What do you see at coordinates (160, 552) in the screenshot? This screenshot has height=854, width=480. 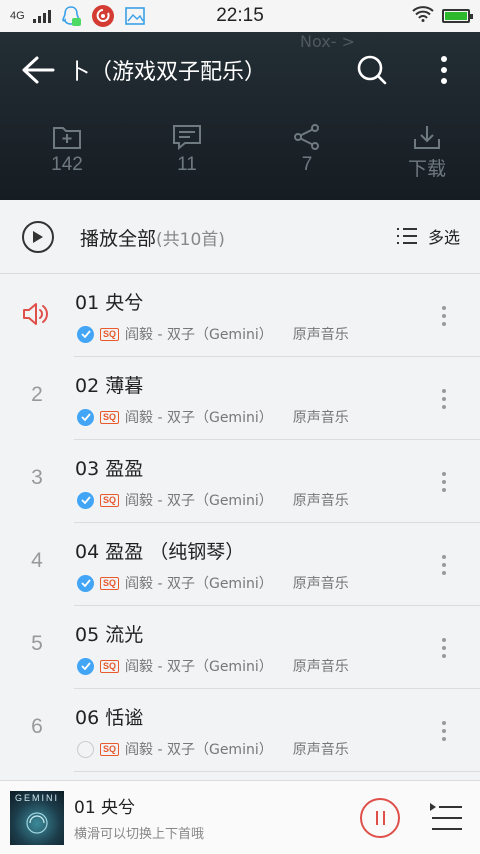 I see `song-title: 04 盈盈 （纯钢琴）` at bounding box center [160, 552].